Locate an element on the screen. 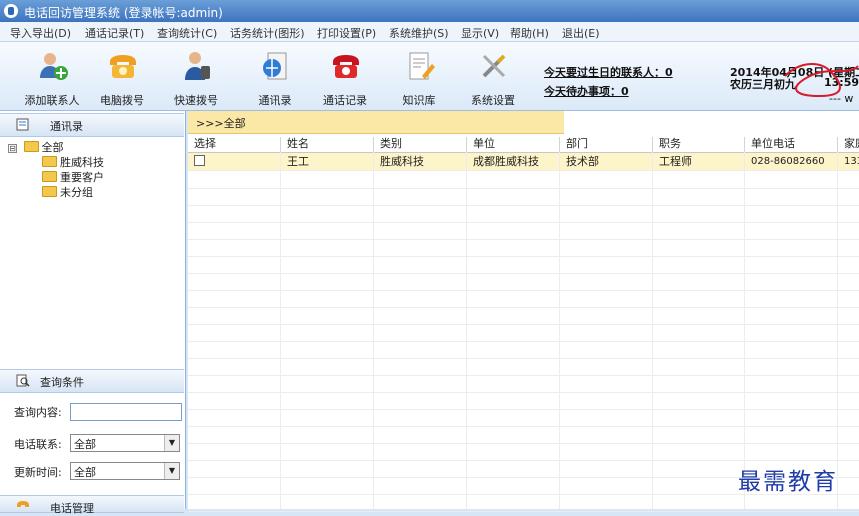  menu-query-stats: 查询统计(C) is located at coordinates (187, 33).